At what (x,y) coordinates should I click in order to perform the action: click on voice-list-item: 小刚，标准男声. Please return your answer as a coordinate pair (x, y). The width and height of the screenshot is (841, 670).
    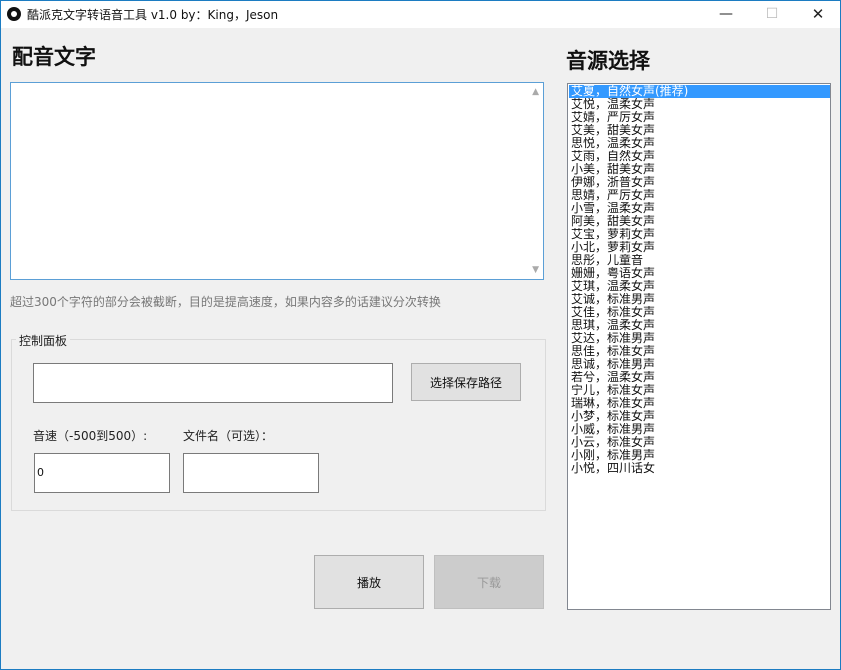
    Looking at the image, I should click on (699, 455).